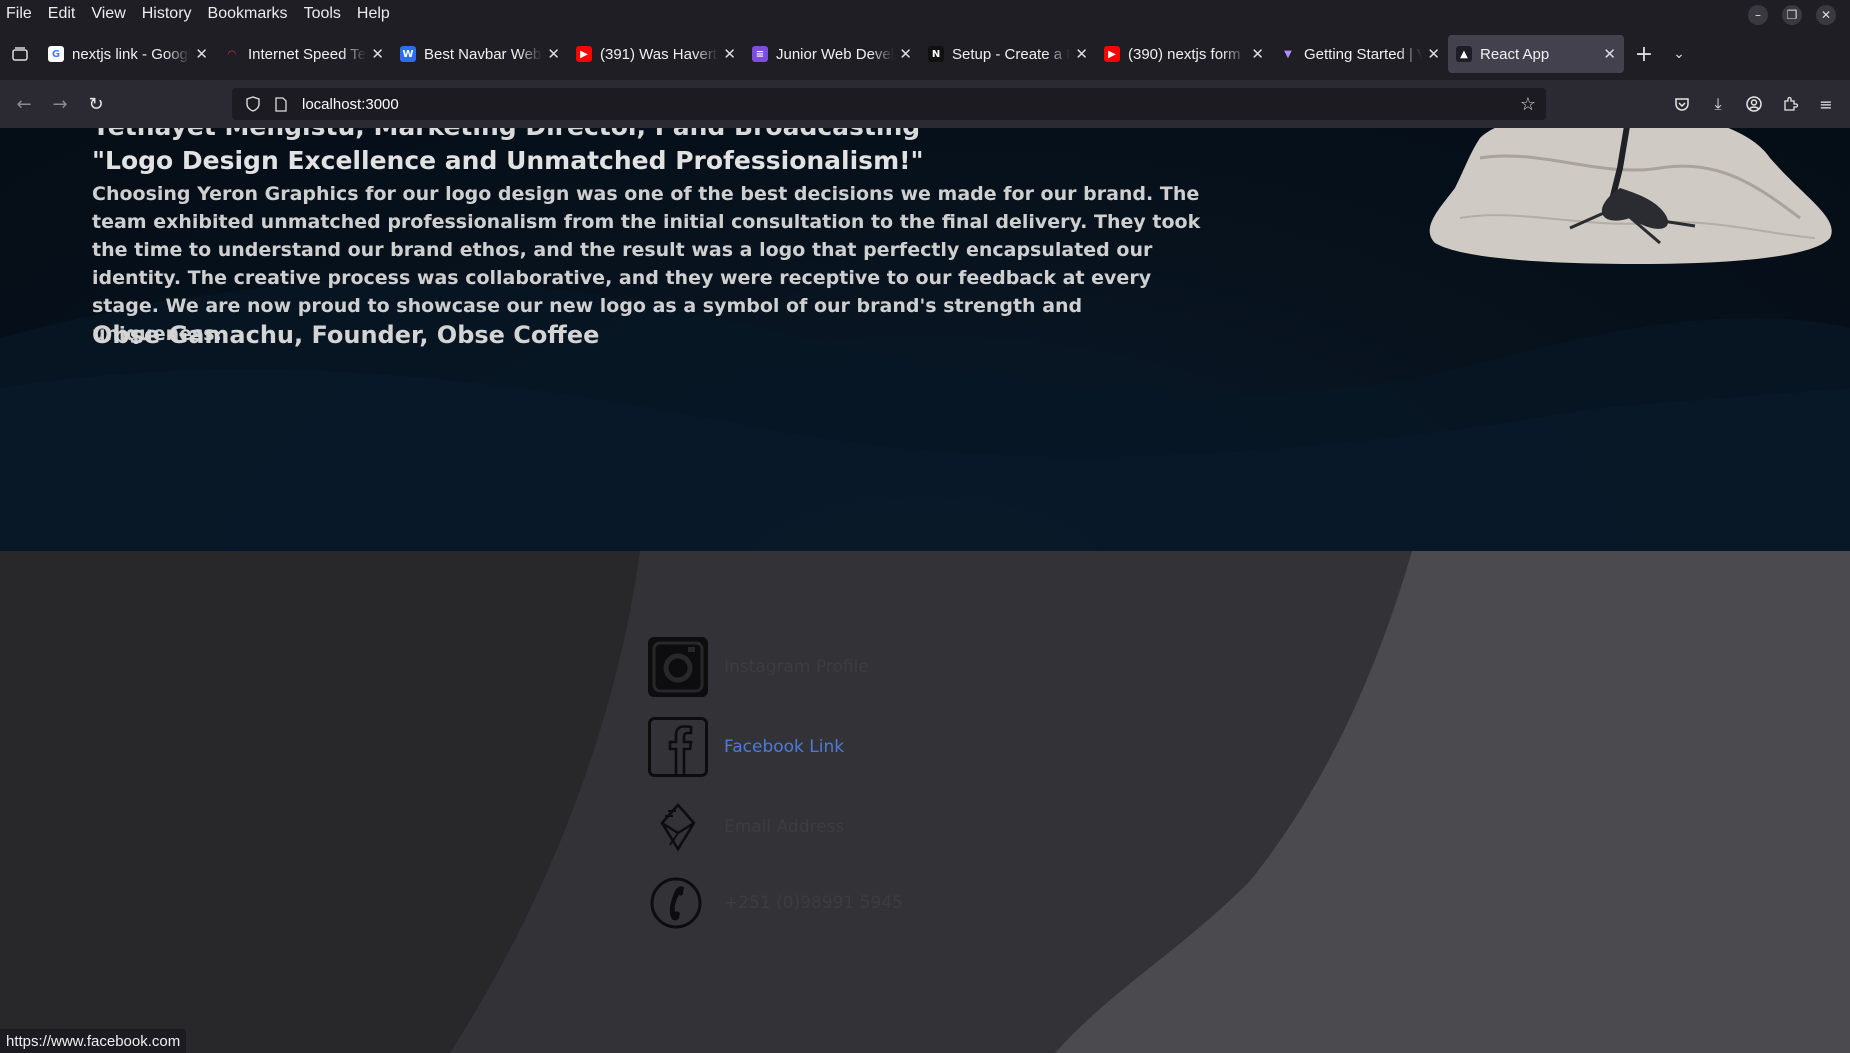  I want to click on phone-icon, so click(678, 903).